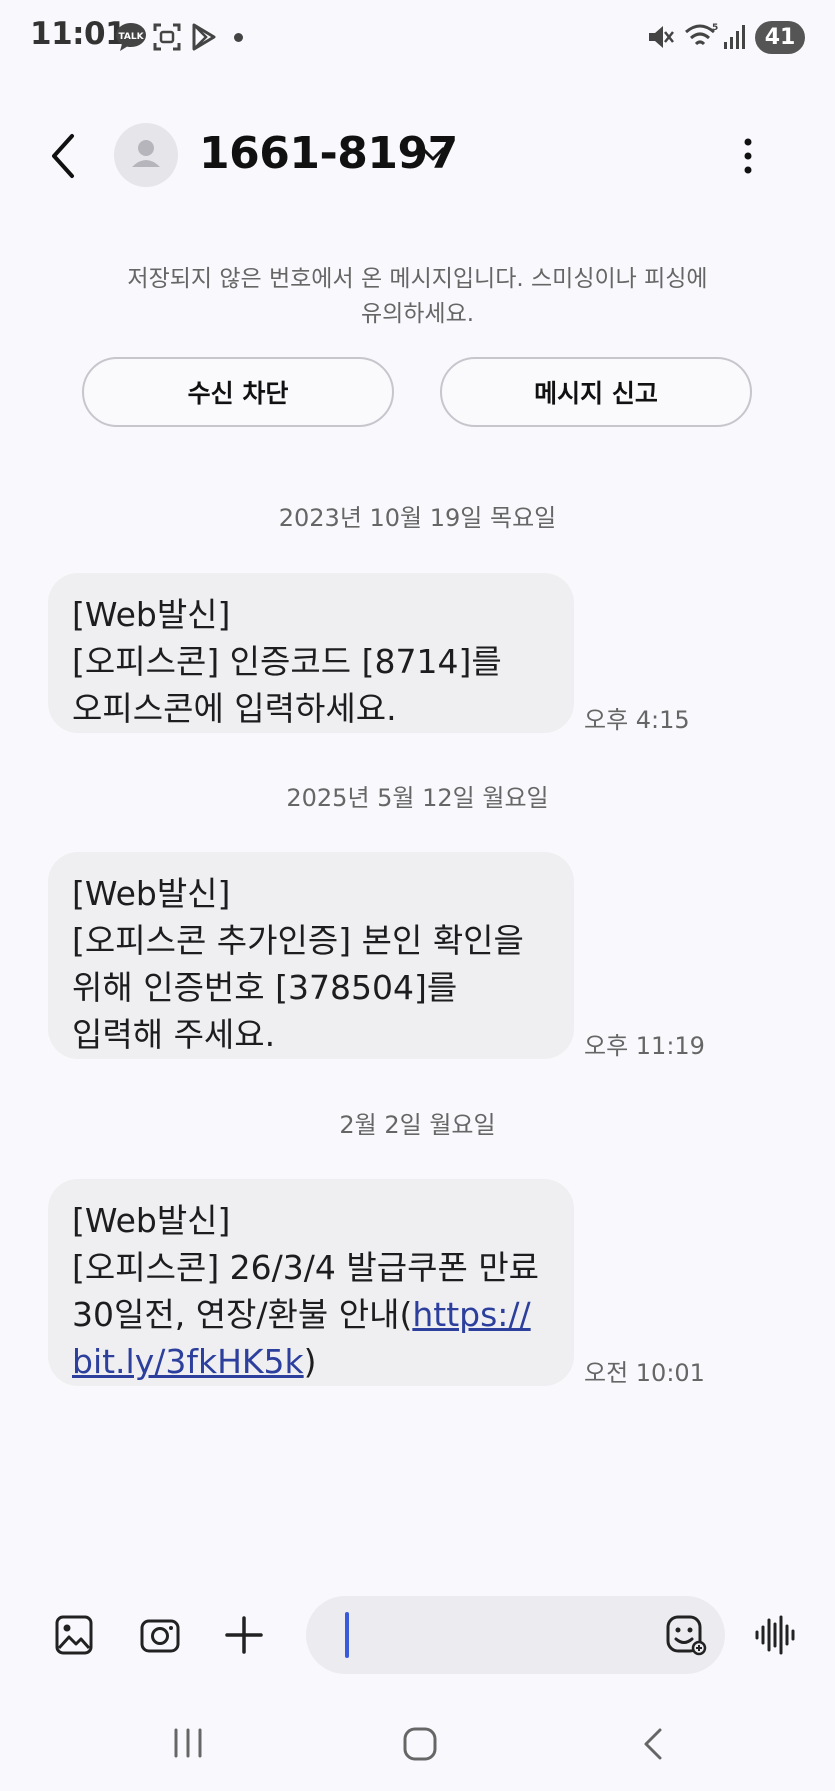  I want to click on date-separator: 2025년 5월 12일 월요일, so click(417, 798).